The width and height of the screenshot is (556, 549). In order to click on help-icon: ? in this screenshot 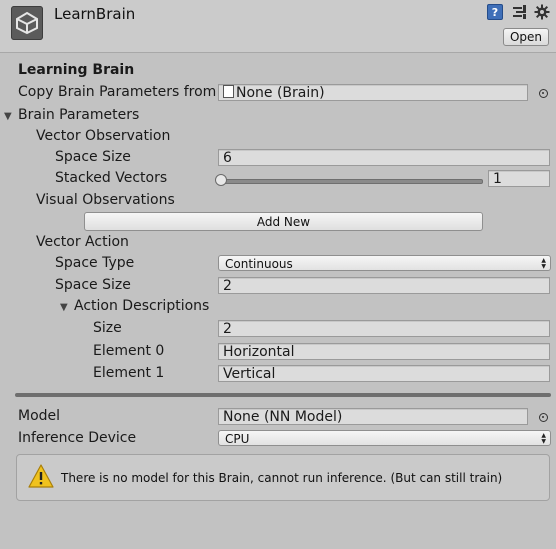, I will do `click(495, 12)`.